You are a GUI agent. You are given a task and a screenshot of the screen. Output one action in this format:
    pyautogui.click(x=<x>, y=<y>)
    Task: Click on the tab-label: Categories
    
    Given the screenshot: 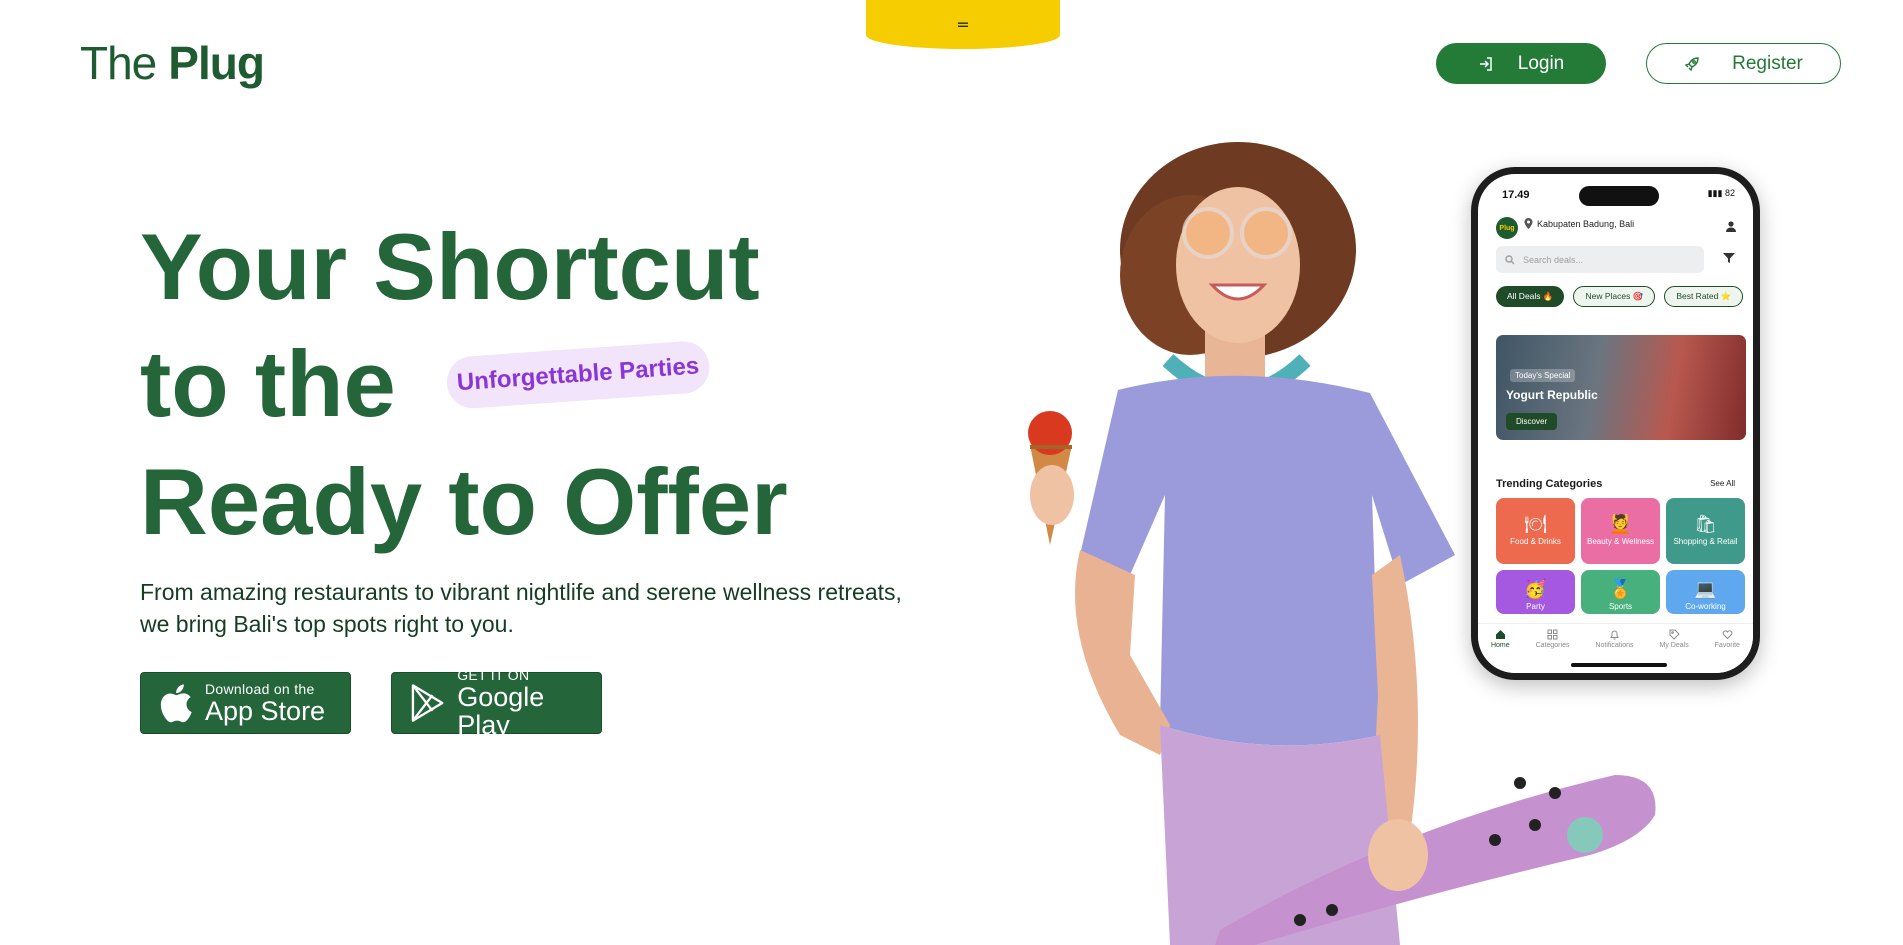 What is the action you would take?
    pyautogui.click(x=1552, y=645)
    